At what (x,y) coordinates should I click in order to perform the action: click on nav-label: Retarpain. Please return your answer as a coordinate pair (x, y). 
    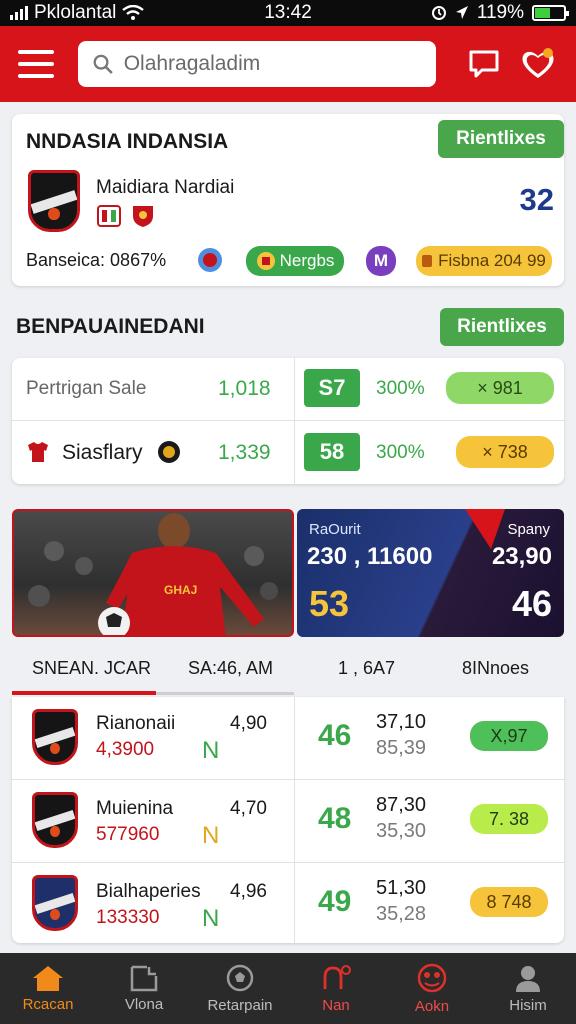
    Looking at the image, I should click on (240, 1005).